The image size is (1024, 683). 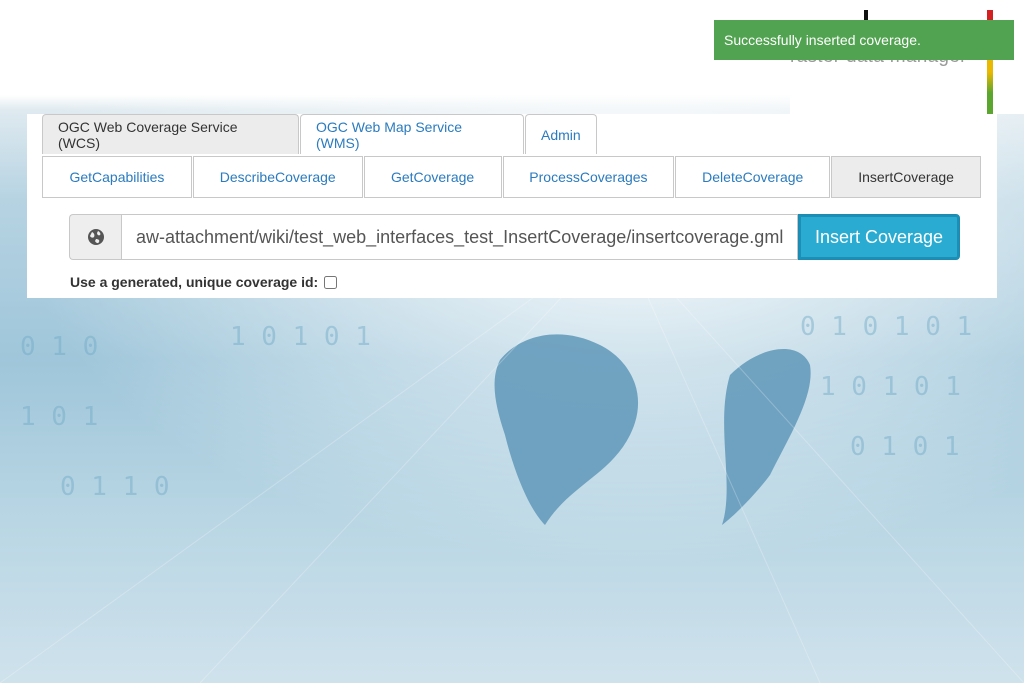 I want to click on svg-text: 0 1 0, so click(x=59, y=347).